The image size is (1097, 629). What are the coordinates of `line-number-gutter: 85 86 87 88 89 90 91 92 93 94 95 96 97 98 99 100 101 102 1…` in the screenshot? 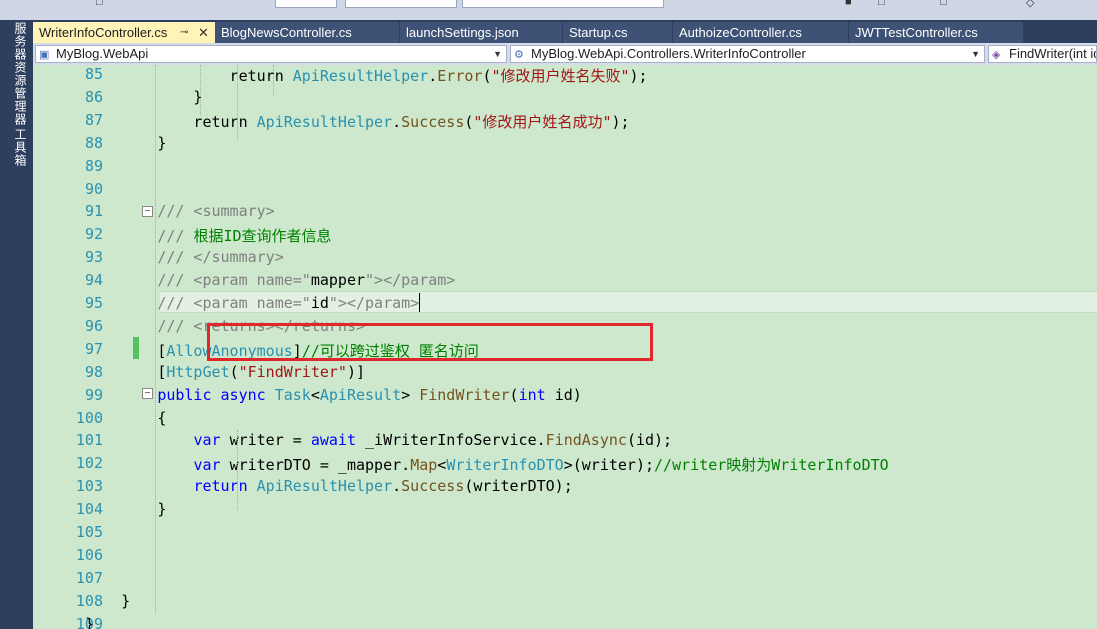 It's located at (69, 347).